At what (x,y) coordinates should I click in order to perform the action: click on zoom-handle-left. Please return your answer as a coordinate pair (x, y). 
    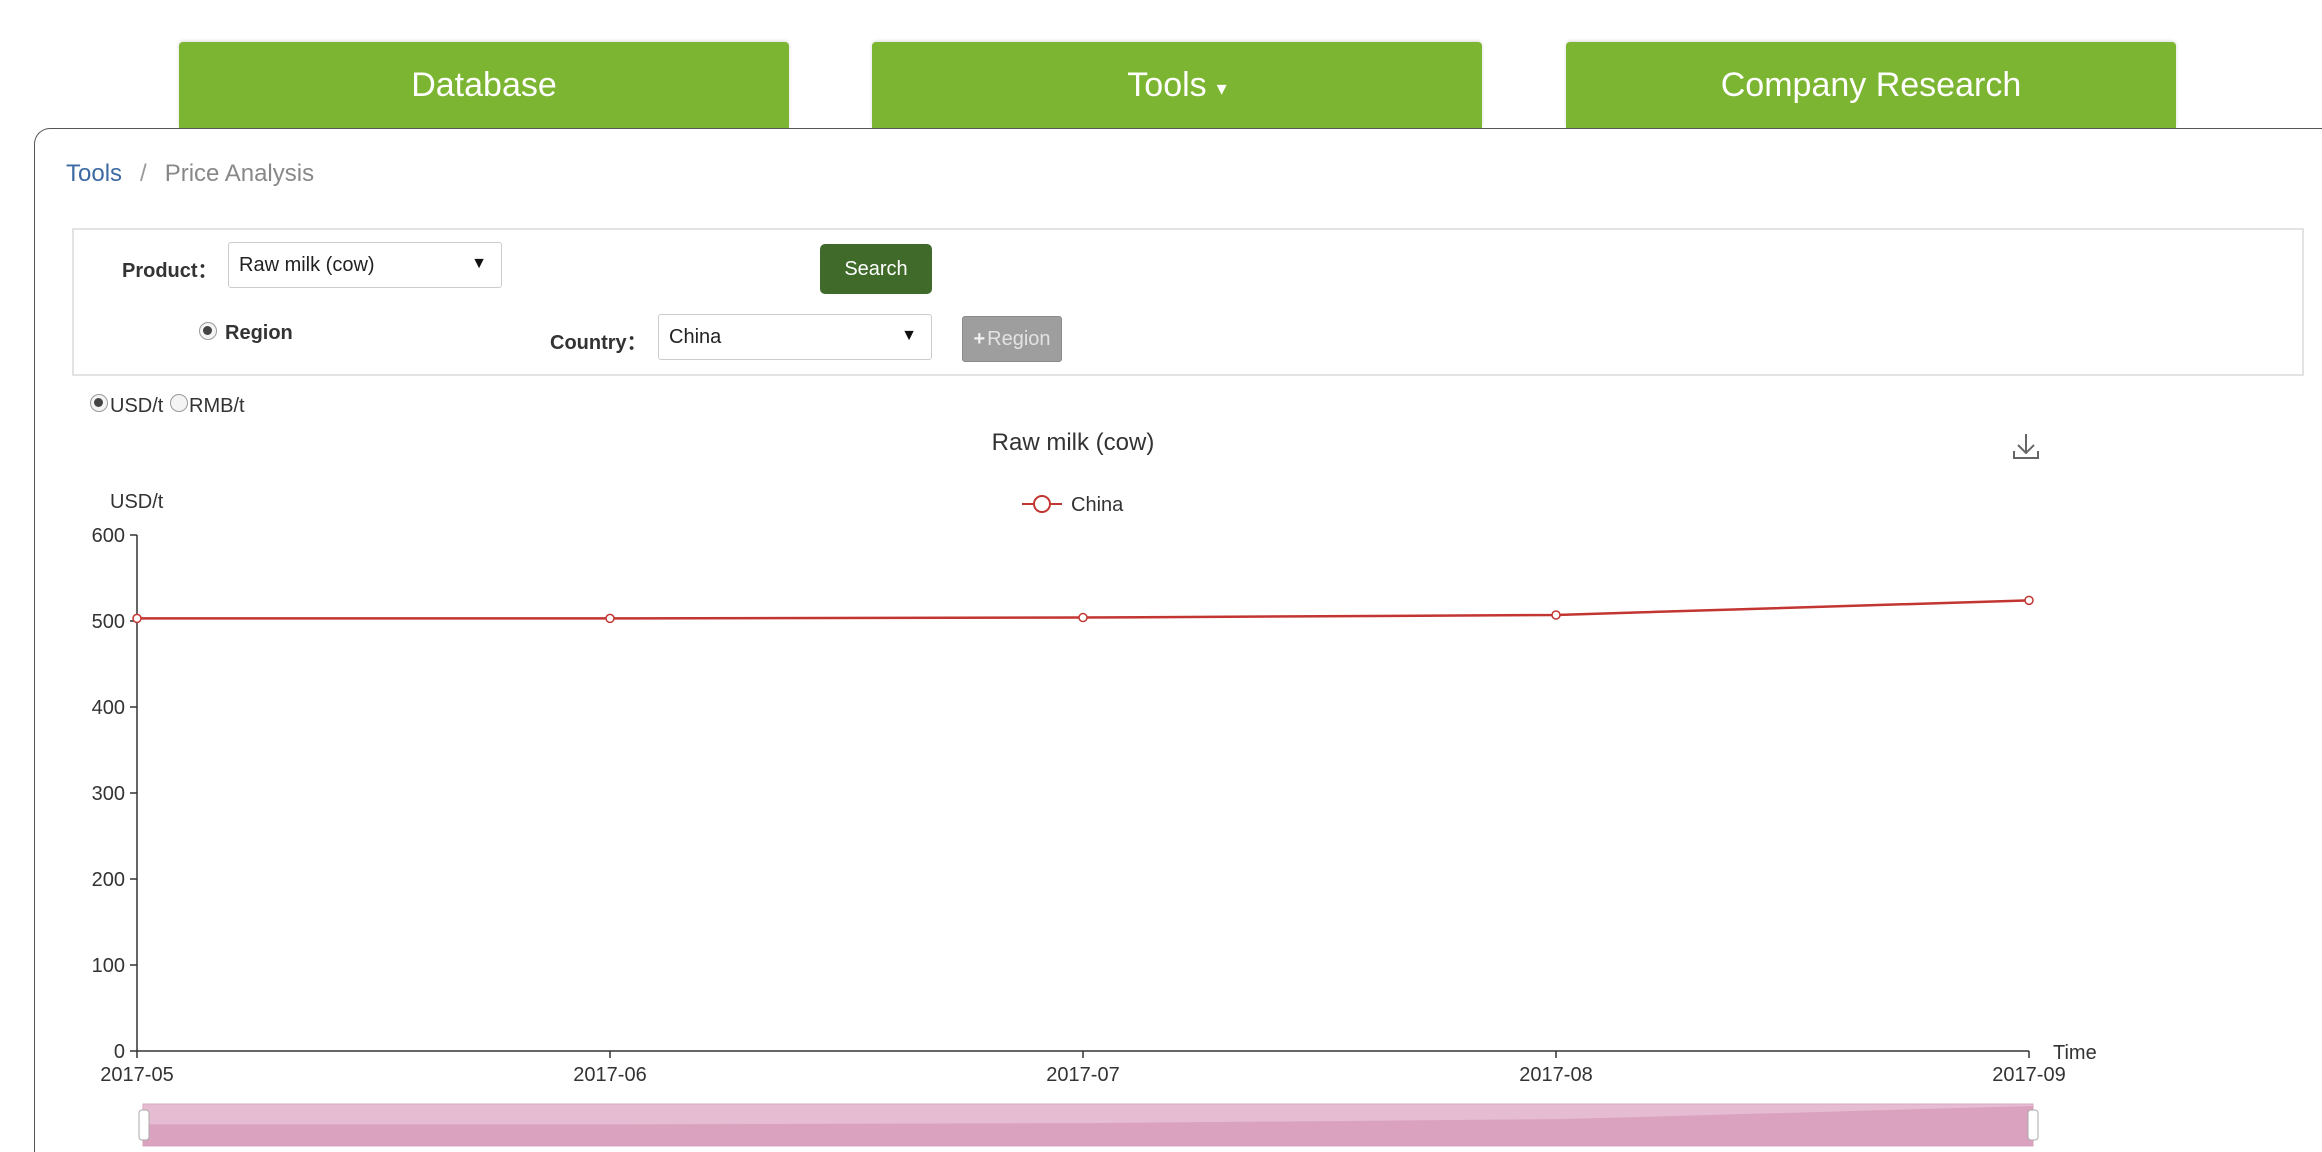
    Looking at the image, I should click on (144, 1125).